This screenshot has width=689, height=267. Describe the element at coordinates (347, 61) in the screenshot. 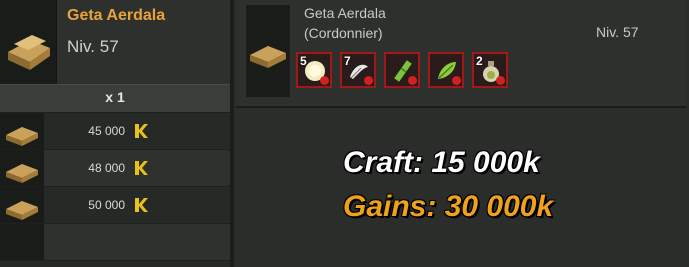

I see `ingredient-count: 7` at that location.